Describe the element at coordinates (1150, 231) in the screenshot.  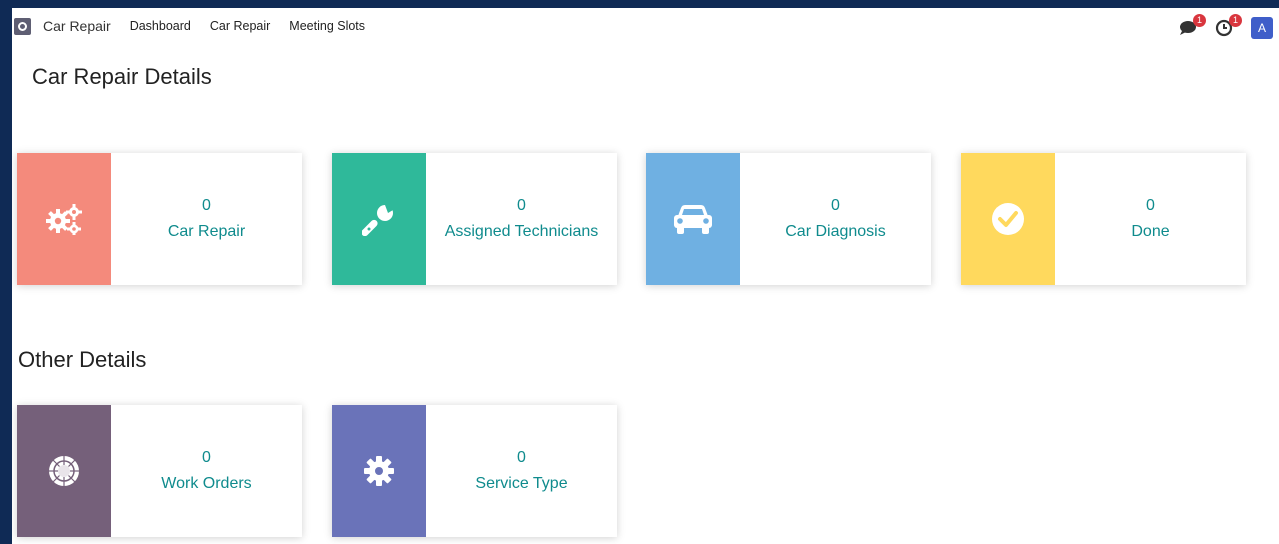
I see `card-label: Done` at that location.